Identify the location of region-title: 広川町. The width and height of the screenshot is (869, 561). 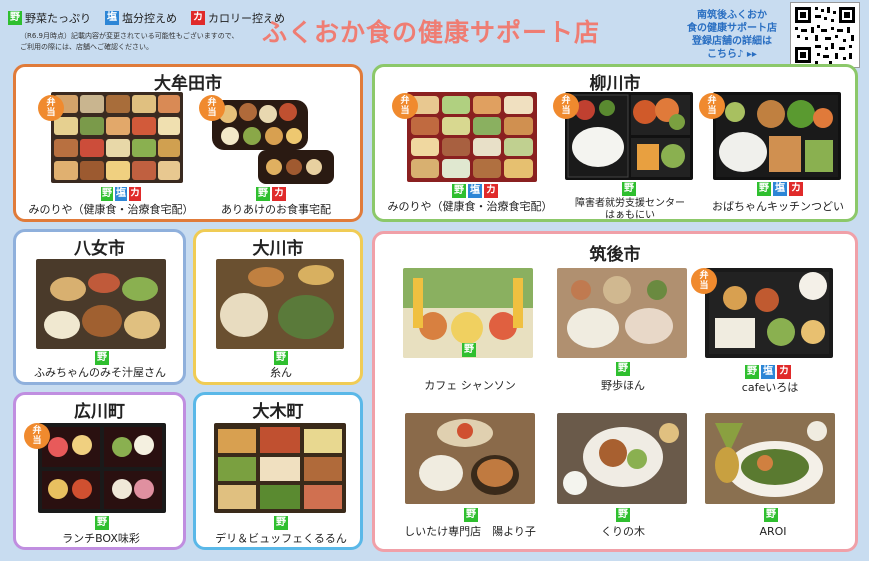
(99, 412).